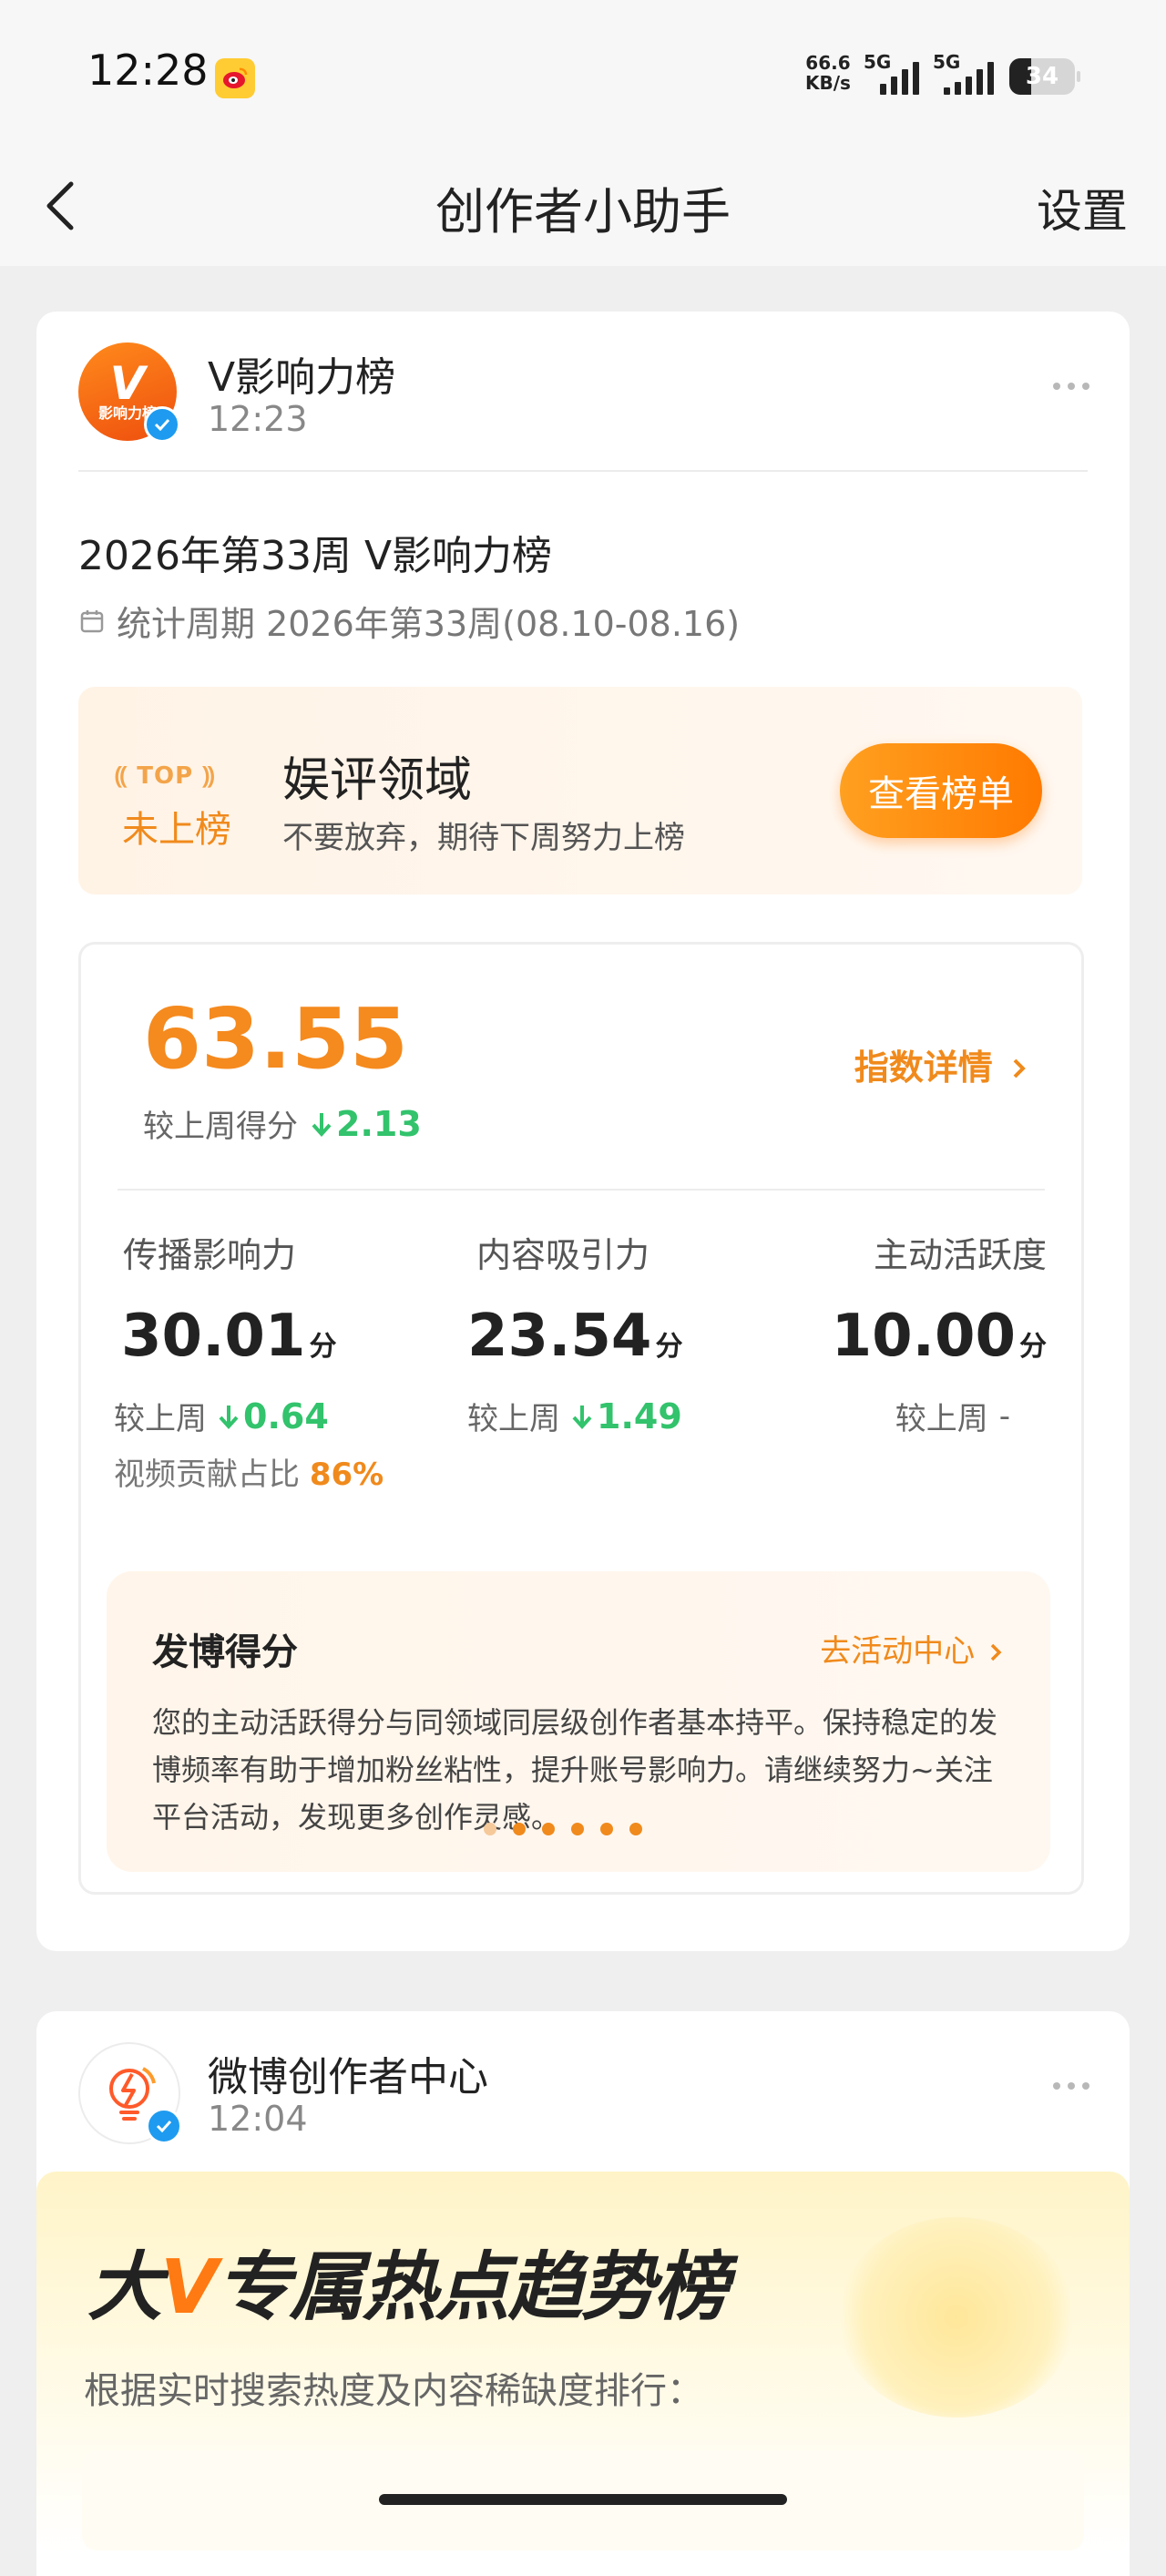 This screenshot has height=2576, width=1166. Describe the element at coordinates (1082, 207) in the screenshot. I see `settings-button: 设置` at that location.